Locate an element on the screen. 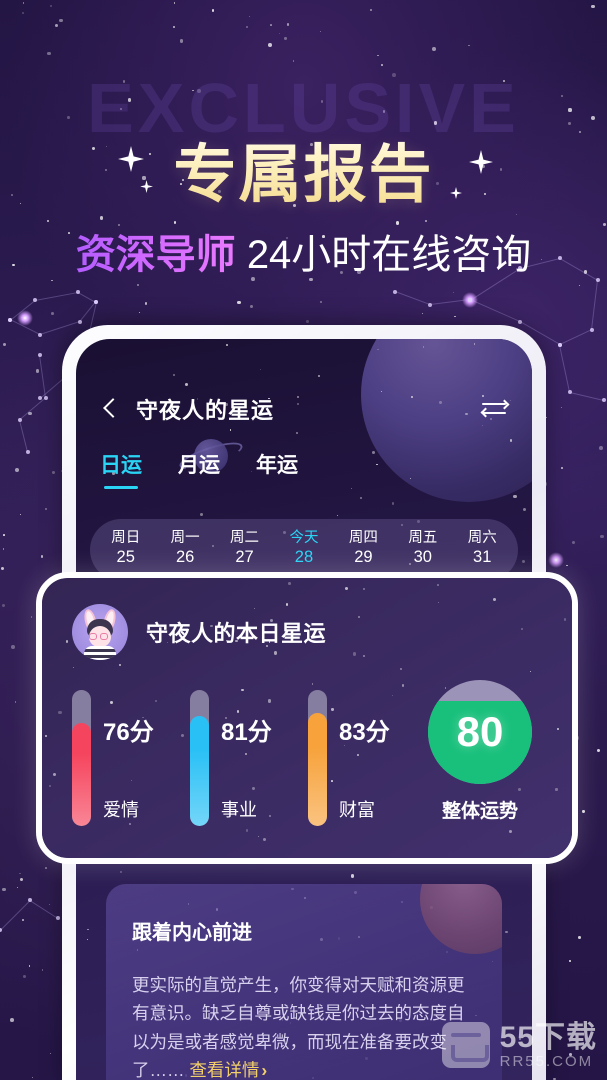 Image resolution: width=607 pixels, height=1080 pixels. date-cell: 周一 26 is located at coordinates (185, 549).